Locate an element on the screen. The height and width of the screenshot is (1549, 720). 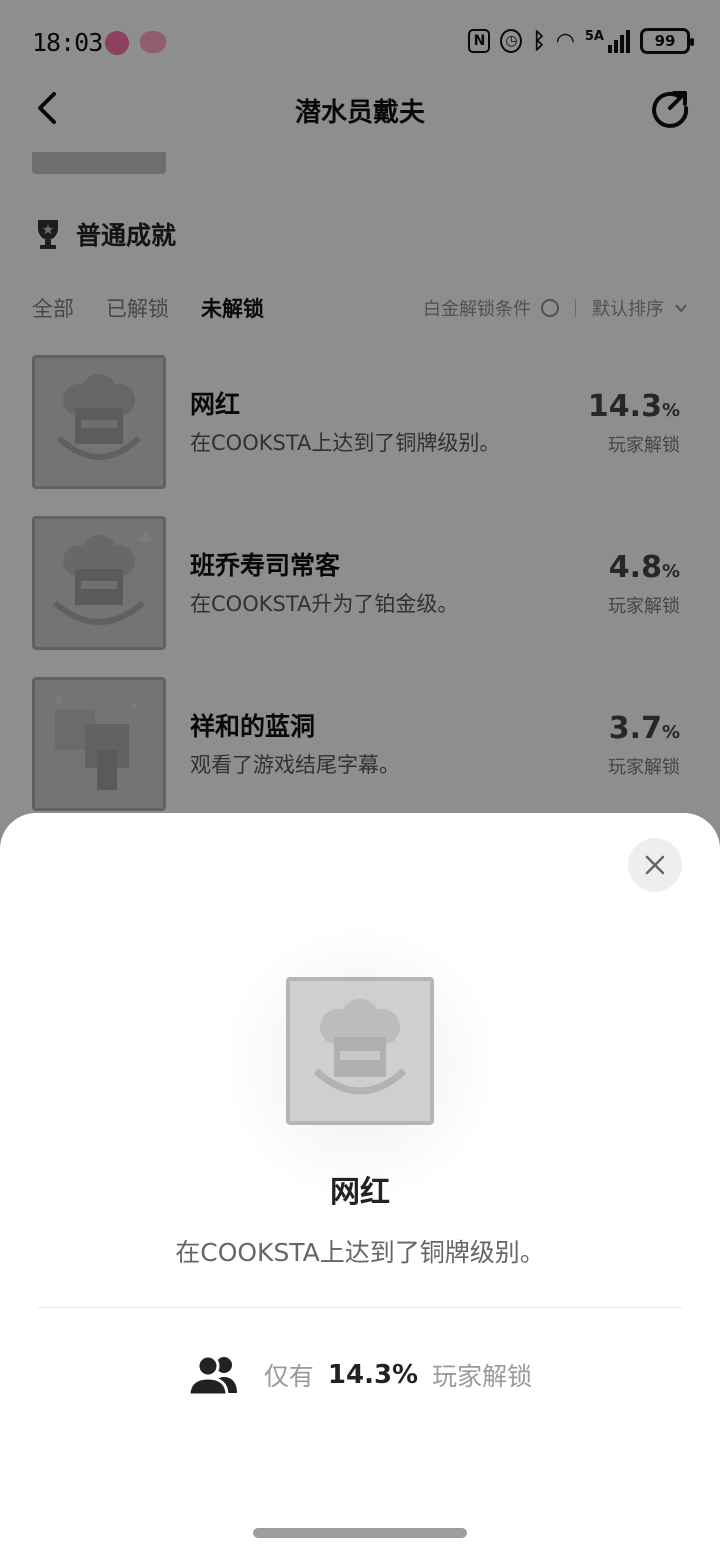
stat-percent: 14.3% is located at coordinates (373, 1375).